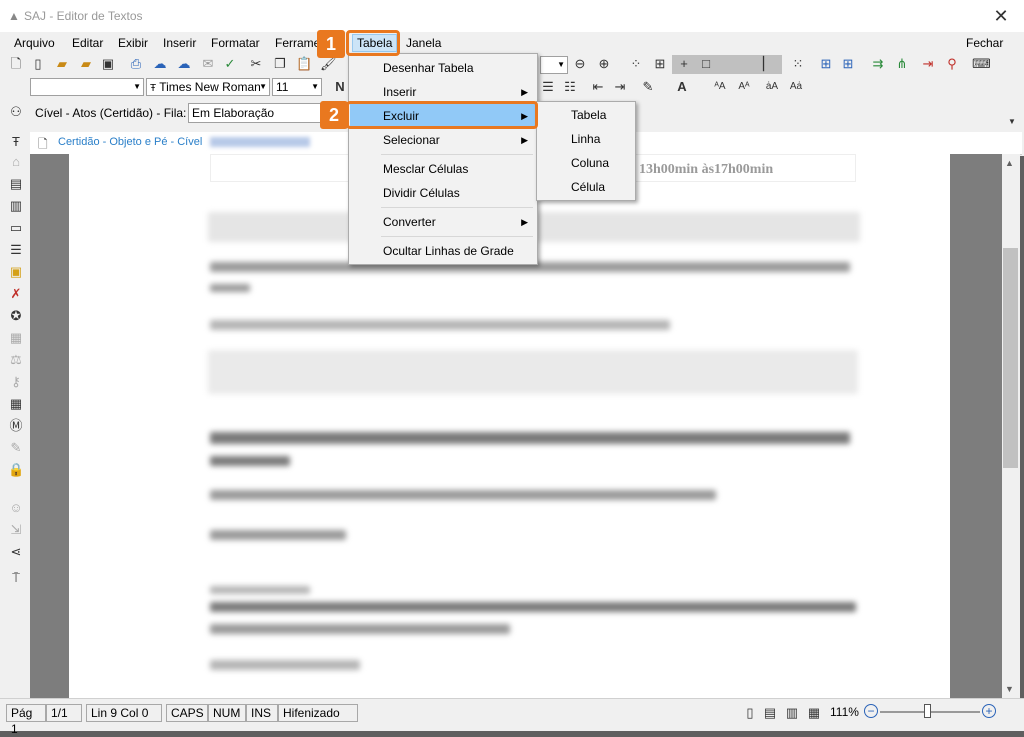 The height and width of the screenshot is (737, 1024). I want to click on submenu-item-celula: Célula, so click(586, 187).